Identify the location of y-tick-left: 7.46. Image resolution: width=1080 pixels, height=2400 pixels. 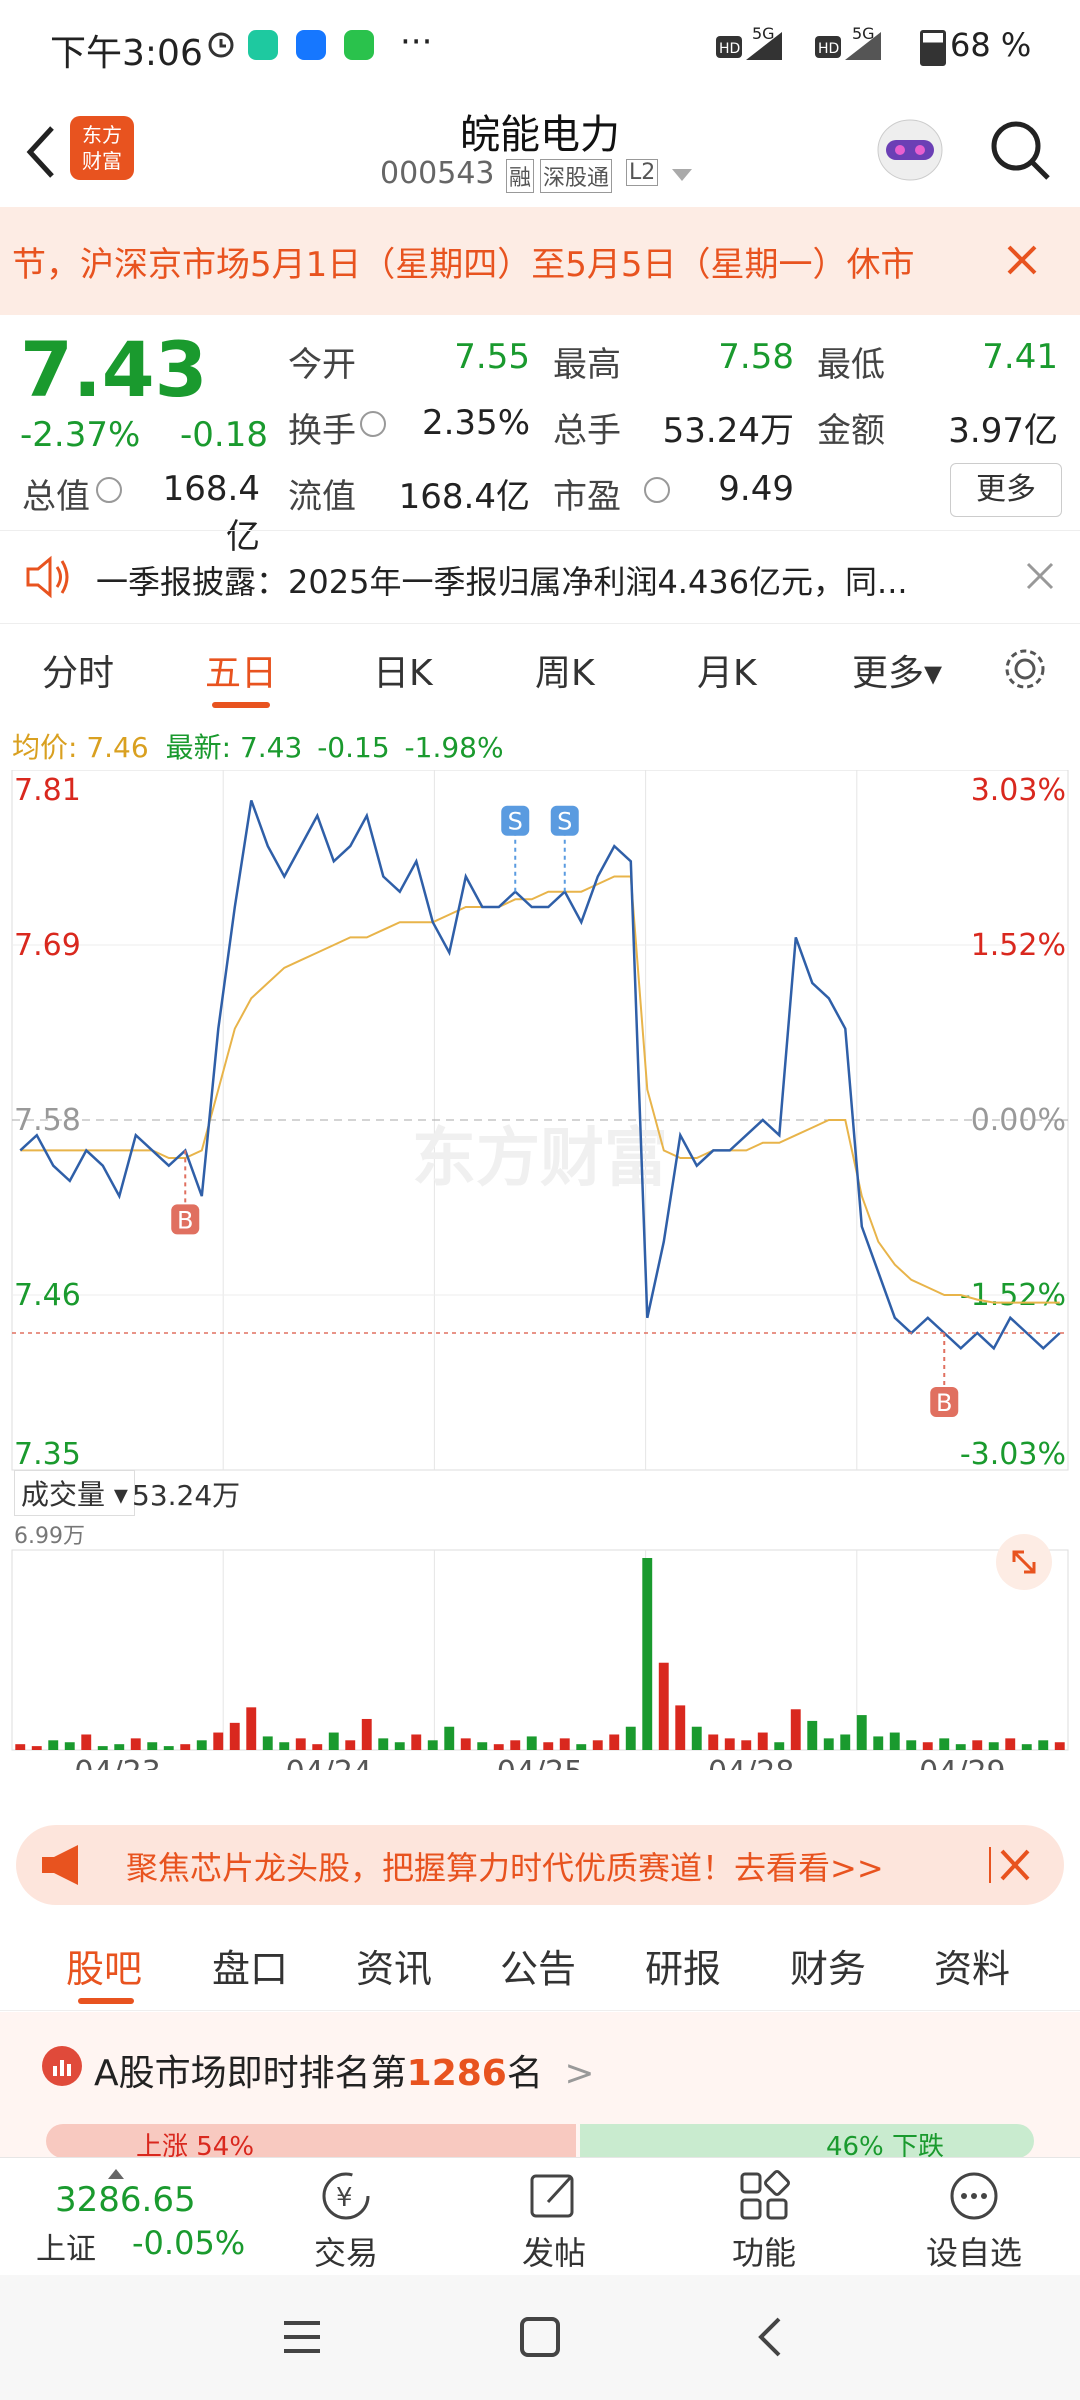
(47, 1295).